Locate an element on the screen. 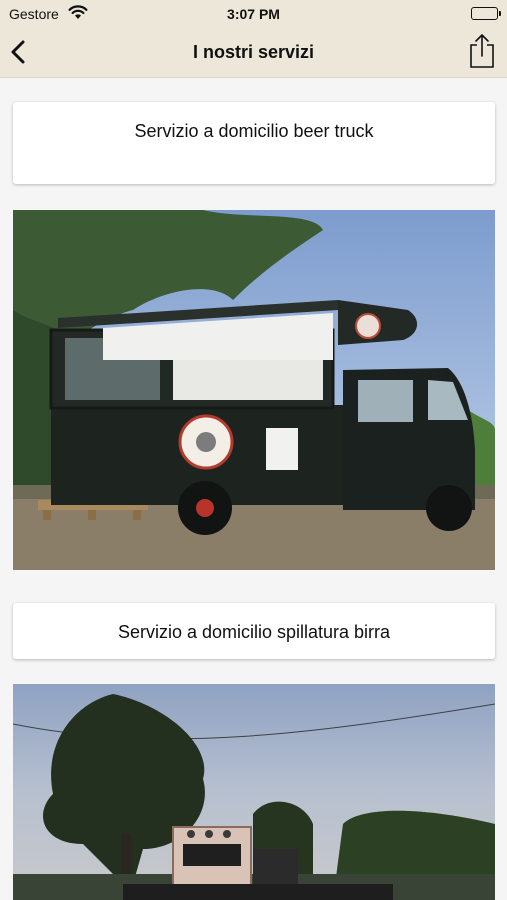 This screenshot has width=507, height=900. share-icon is located at coordinates (482, 51).